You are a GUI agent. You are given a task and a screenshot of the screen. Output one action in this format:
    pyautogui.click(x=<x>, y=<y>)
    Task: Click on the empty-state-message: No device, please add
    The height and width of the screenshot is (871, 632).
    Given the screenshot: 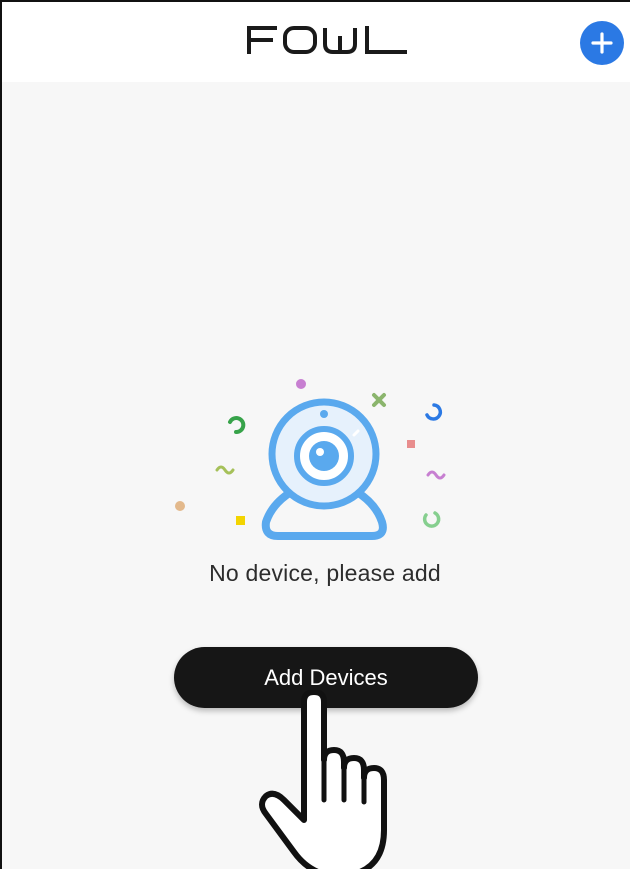 What is the action you would take?
    pyautogui.click(x=325, y=573)
    